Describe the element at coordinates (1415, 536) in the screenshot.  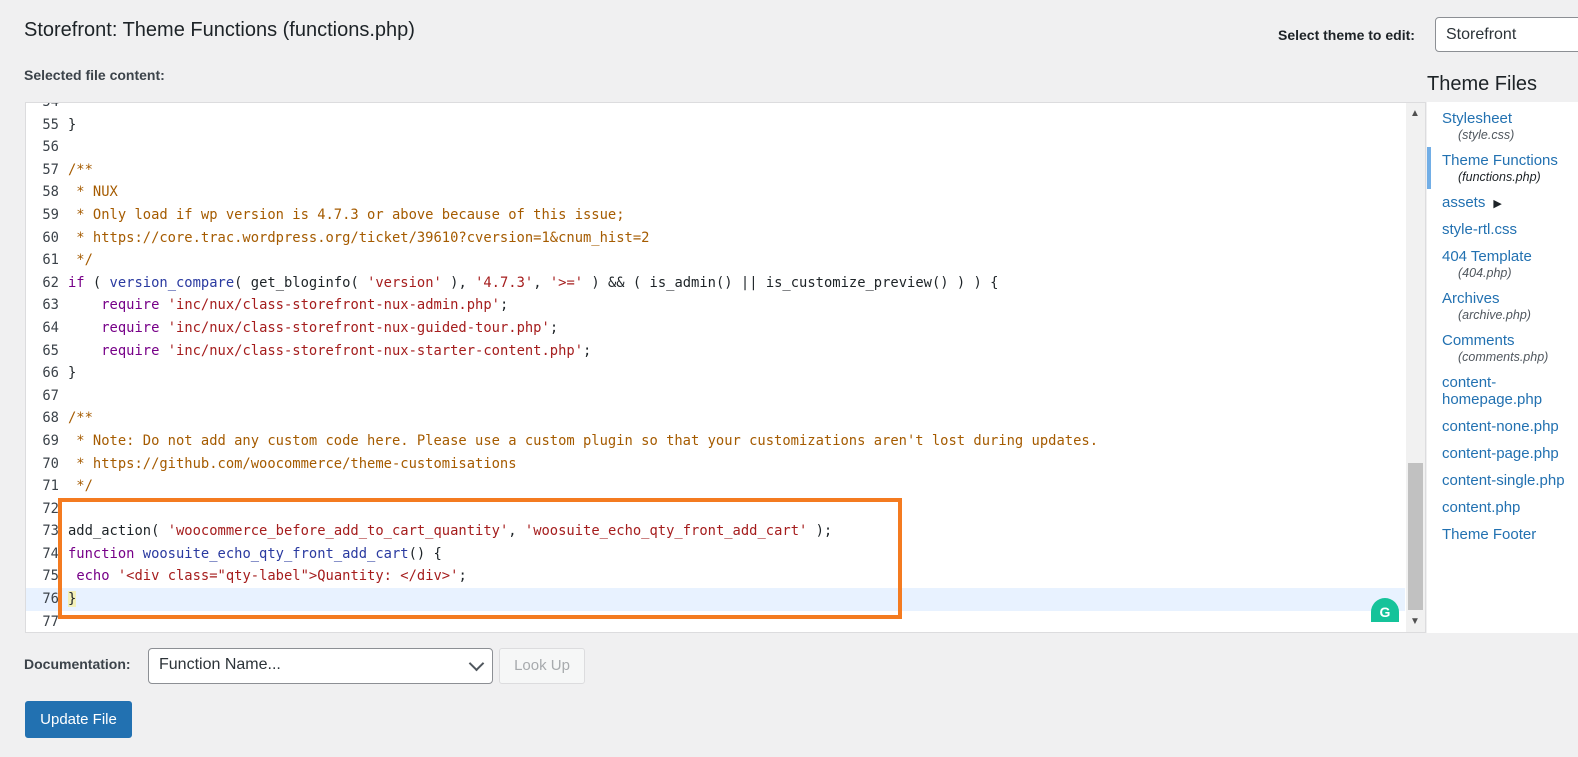
I see `scroll-thumb` at that location.